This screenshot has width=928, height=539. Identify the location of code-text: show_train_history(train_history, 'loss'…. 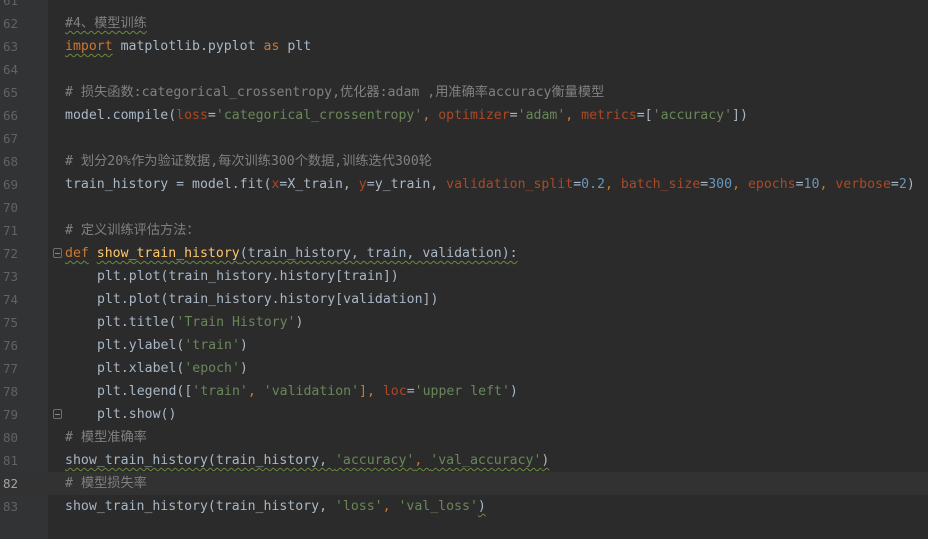
(275, 506).